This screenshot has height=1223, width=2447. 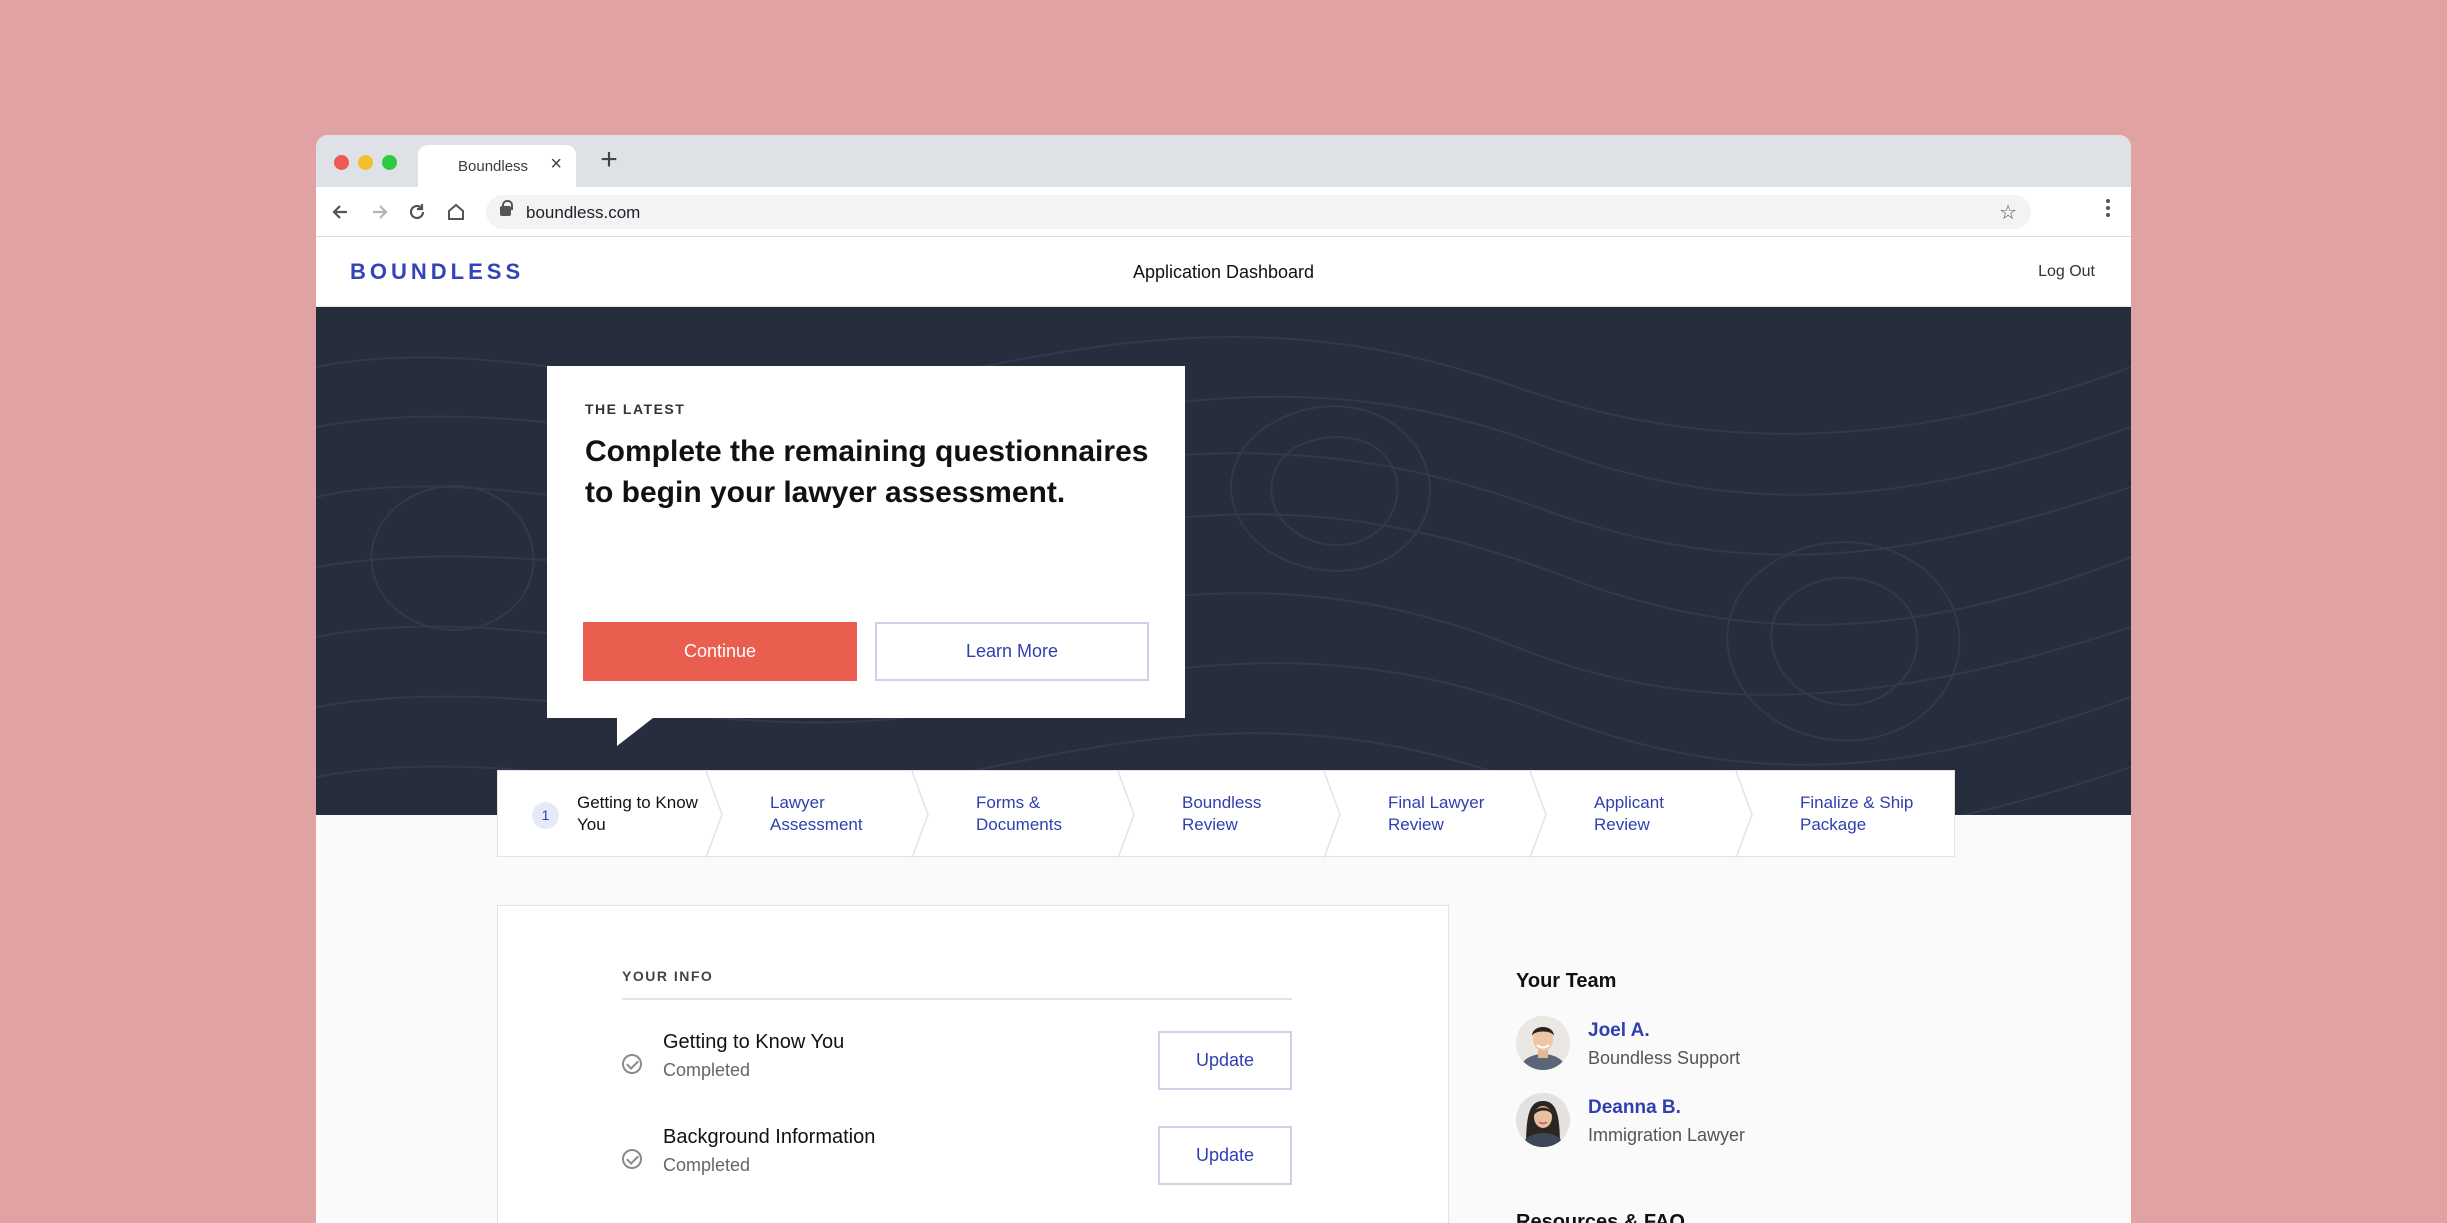 I want to click on browser-tab: Boundless ×, so click(x=497, y=166).